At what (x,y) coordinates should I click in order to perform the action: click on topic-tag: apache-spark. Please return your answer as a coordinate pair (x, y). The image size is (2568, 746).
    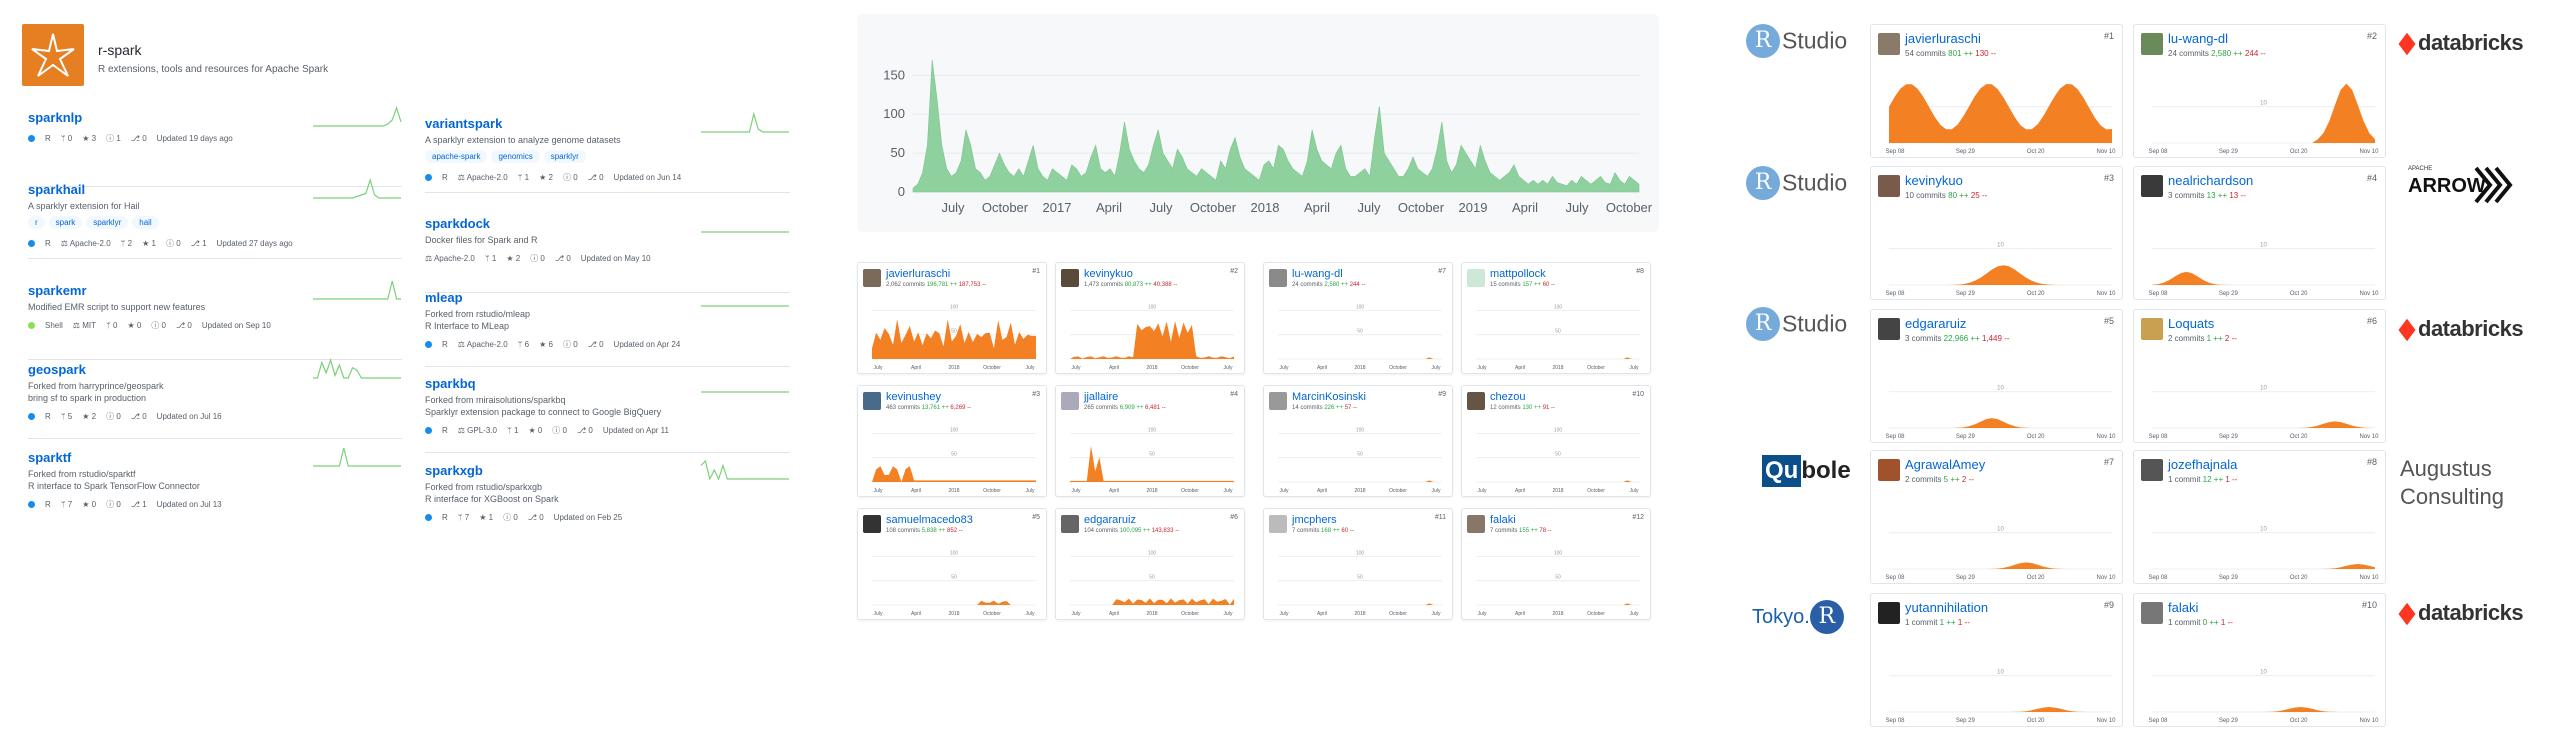
    Looking at the image, I should click on (456, 156).